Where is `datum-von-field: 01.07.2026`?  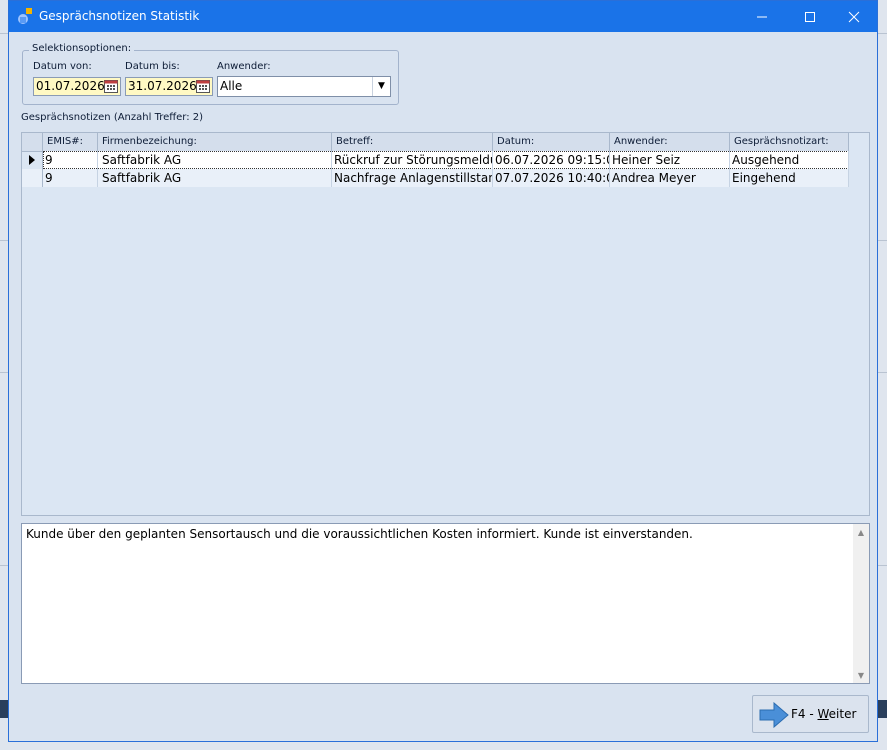
datum-von-field: 01.07.2026 is located at coordinates (77, 86).